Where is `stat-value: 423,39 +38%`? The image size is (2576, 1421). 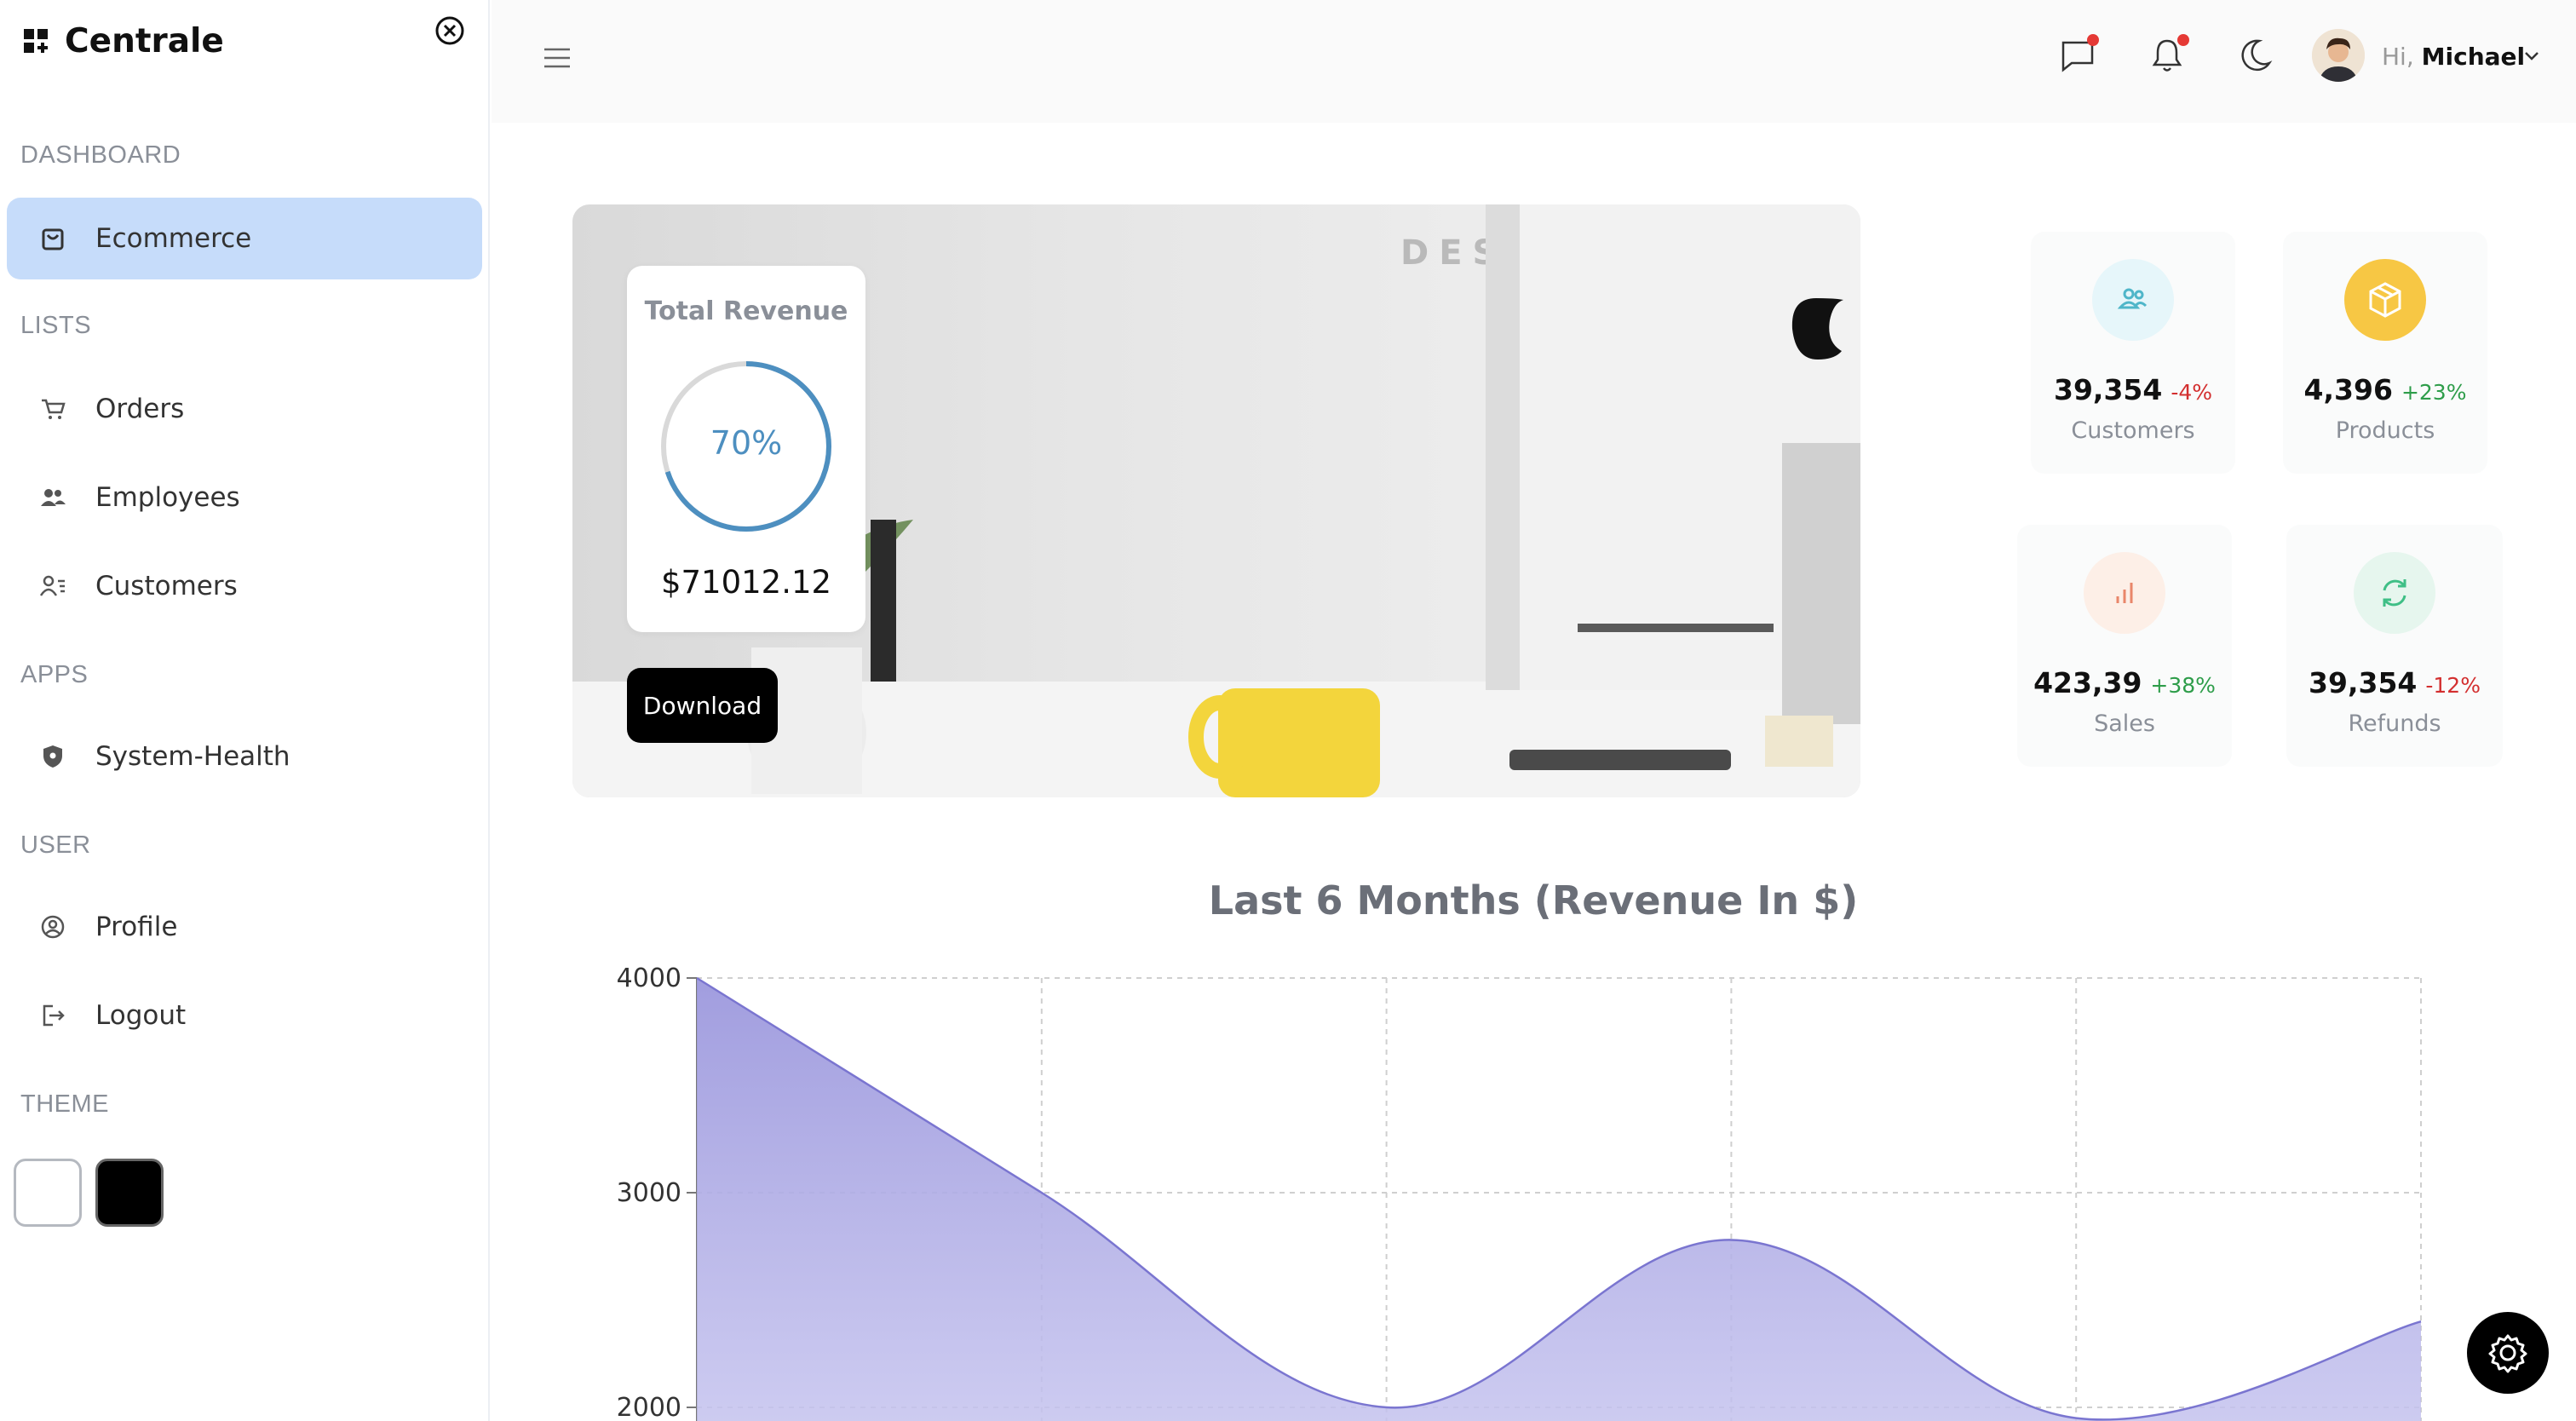 stat-value: 423,39 +38% is located at coordinates (2125, 682).